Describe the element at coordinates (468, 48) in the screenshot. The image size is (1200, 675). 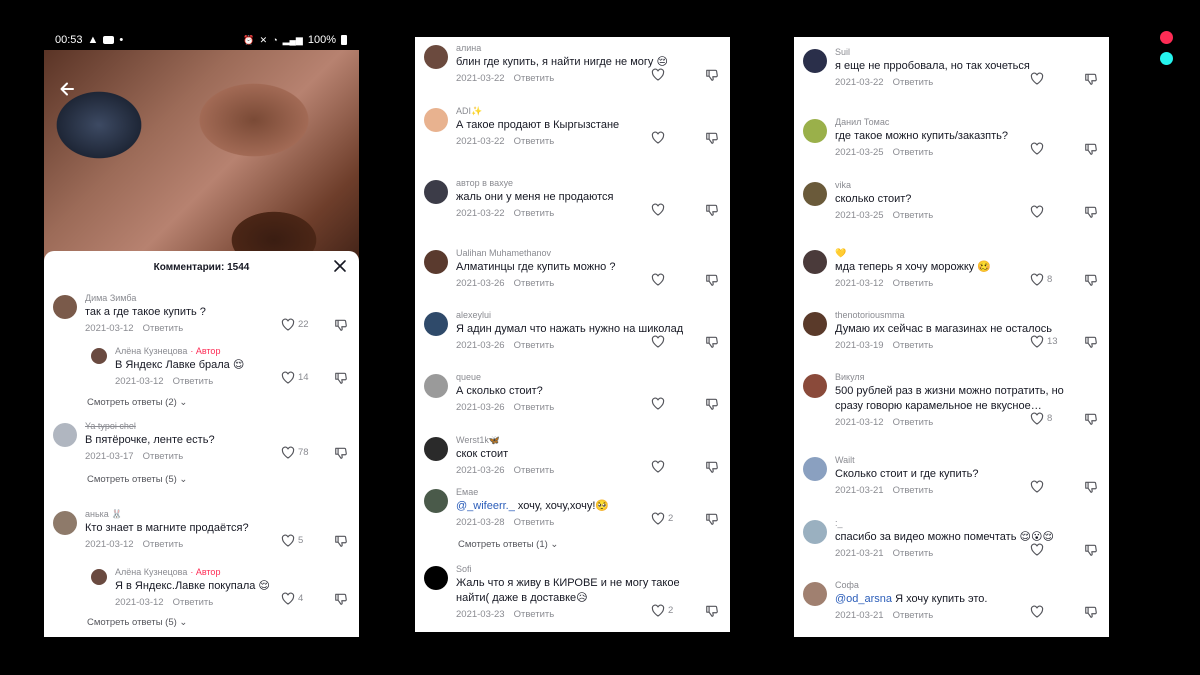
I see `comment-username: алина` at that location.